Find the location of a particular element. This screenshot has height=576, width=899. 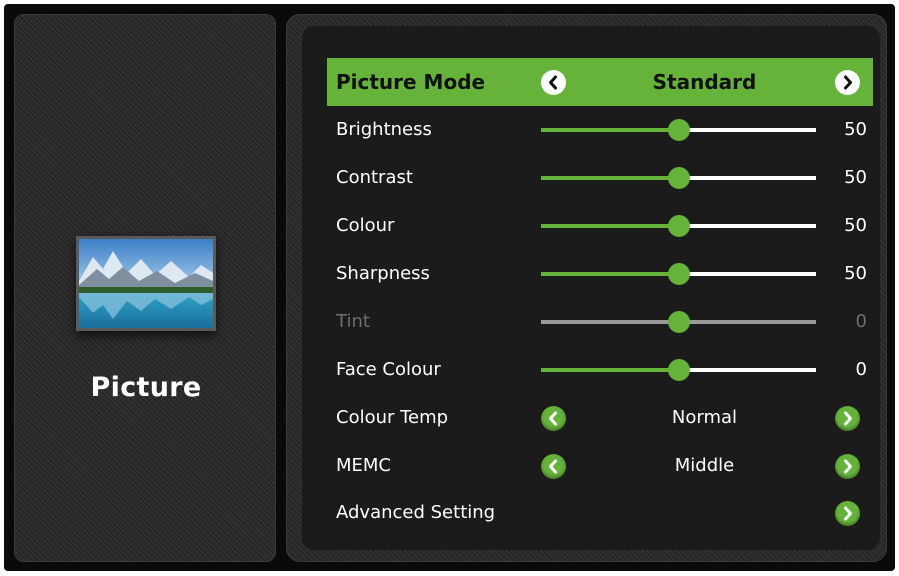

colour-temp-value: Normal is located at coordinates (704, 417).